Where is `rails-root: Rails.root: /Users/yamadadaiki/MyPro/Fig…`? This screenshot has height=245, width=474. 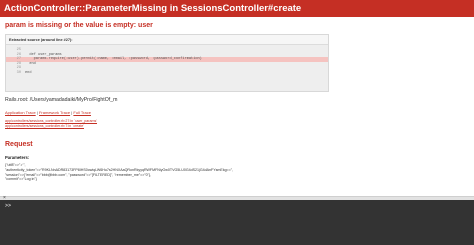
rails-root: Rails.root: /Users/yamadadaiki/MyPro/Fig… is located at coordinates (61, 100).